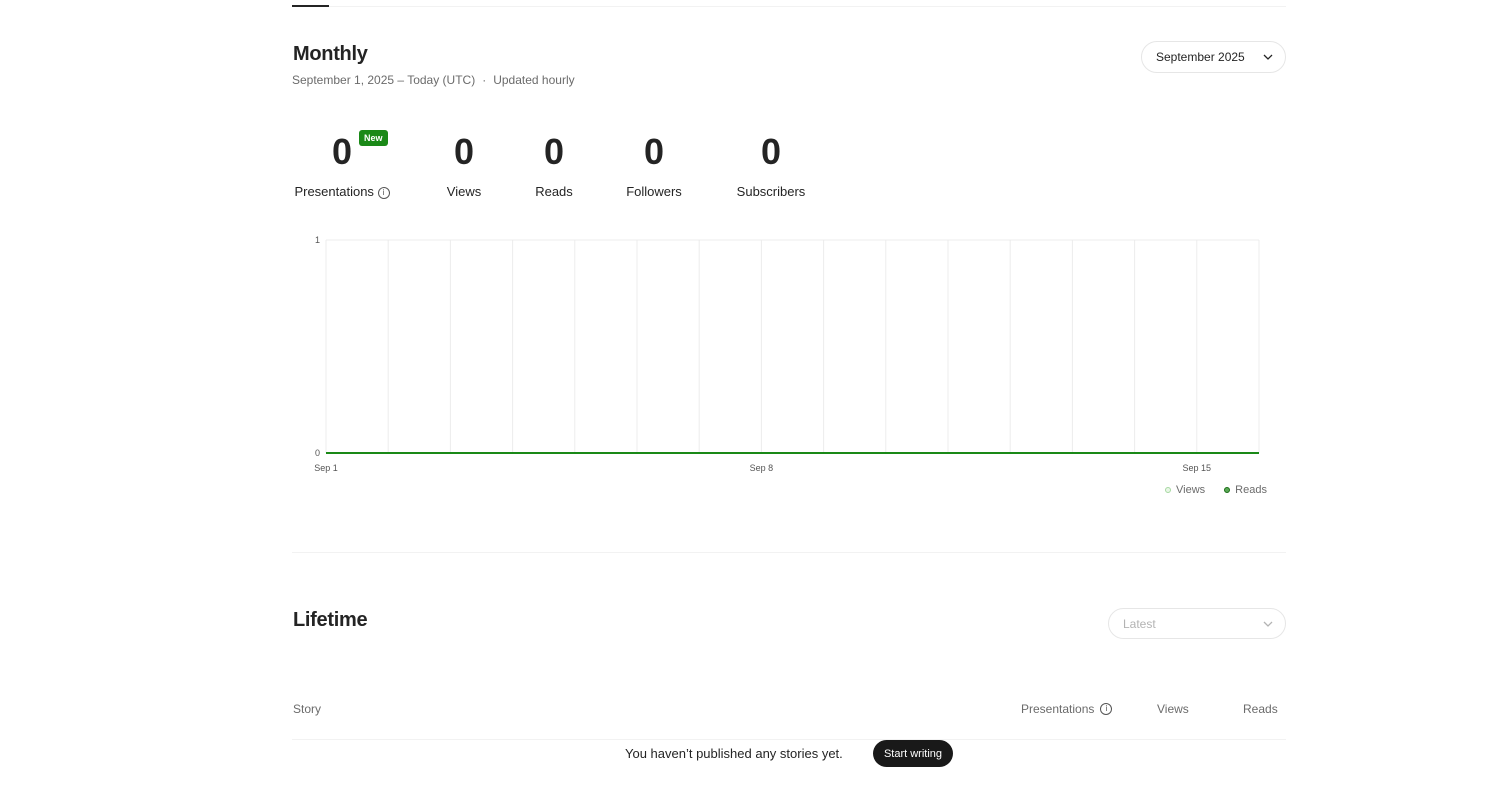 The width and height of the screenshot is (1506, 796). Describe the element at coordinates (1139, 623) in the screenshot. I see `sort-select-placeholder: Latest` at that location.